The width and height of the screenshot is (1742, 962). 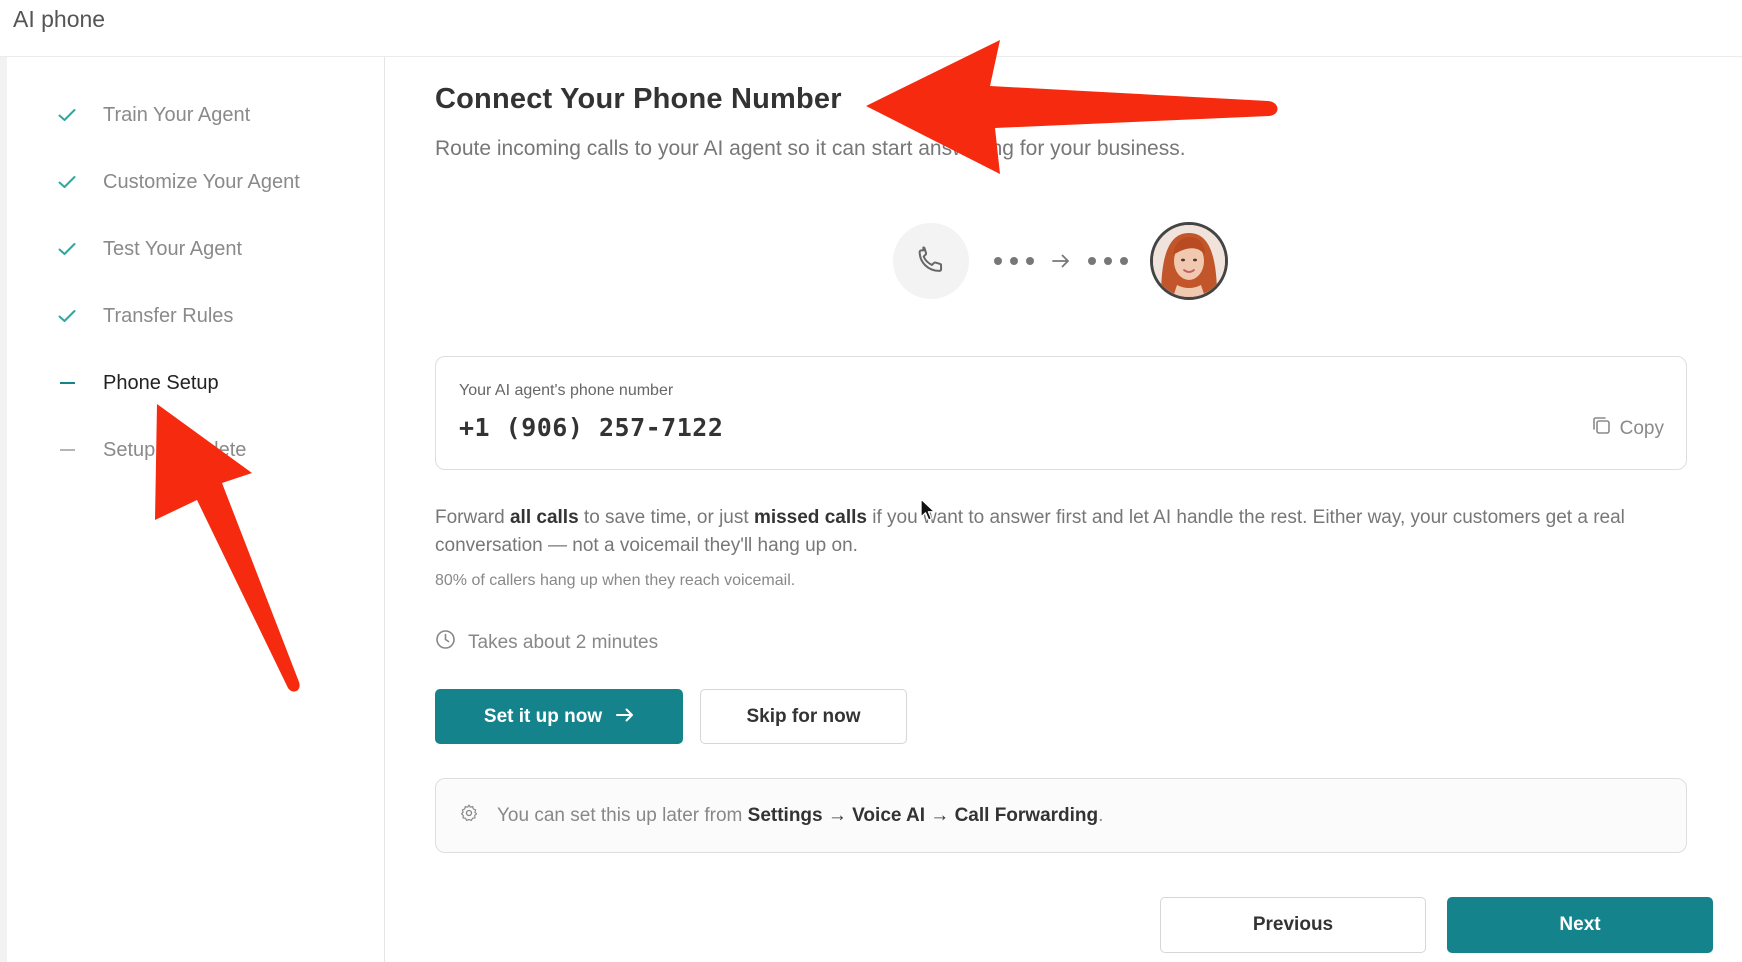 What do you see at coordinates (566, 390) in the screenshot?
I see `phone-number-label: Your AI agent's phone number` at bounding box center [566, 390].